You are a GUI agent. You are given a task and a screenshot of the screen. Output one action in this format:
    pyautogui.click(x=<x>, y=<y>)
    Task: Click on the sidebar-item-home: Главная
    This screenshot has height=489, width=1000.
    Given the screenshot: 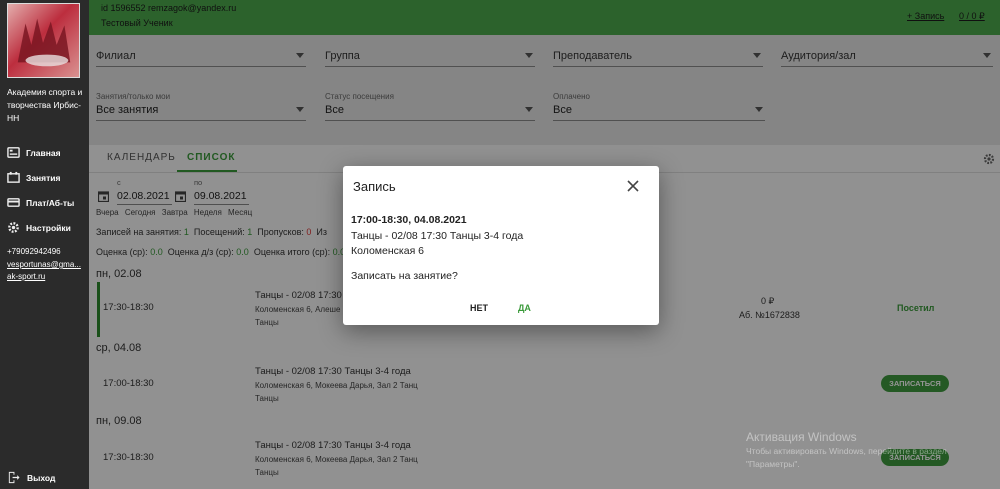 What is the action you would take?
    pyautogui.click(x=34, y=152)
    